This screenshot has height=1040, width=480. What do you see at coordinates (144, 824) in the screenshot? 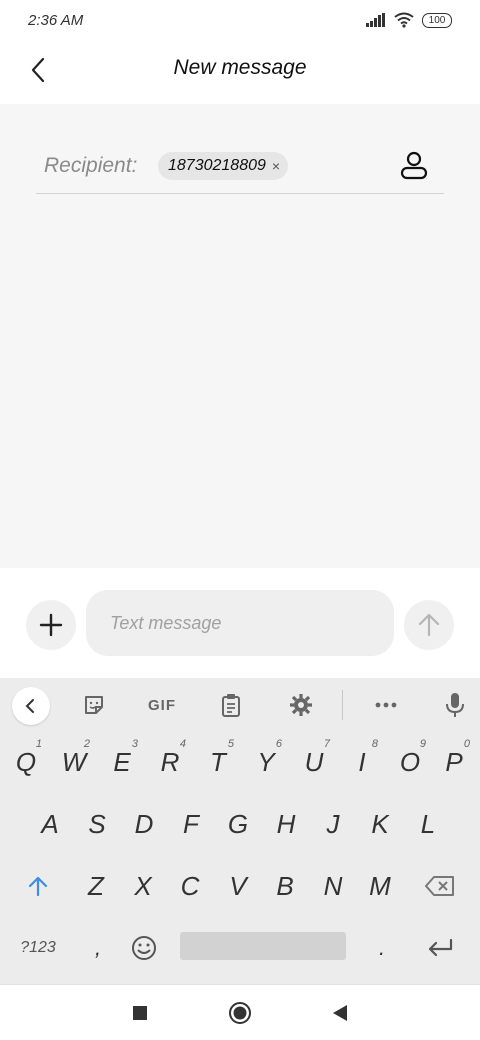
I see `key-d: D` at bounding box center [144, 824].